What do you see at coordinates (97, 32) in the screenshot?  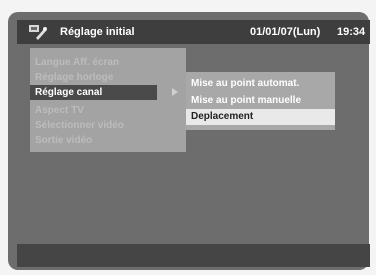 I see `header-title: Réglage initial` at bounding box center [97, 32].